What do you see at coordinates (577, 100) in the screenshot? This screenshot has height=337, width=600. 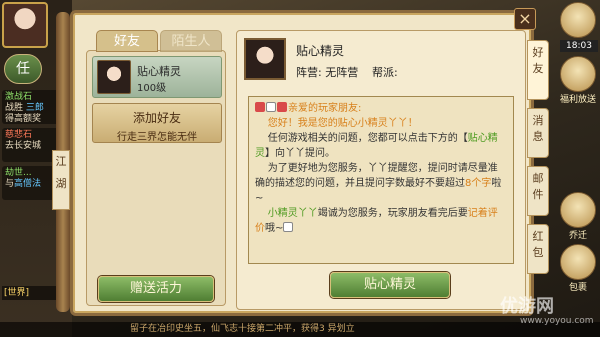 I see `welfare-label: 福利放送` at bounding box center [577, 100].